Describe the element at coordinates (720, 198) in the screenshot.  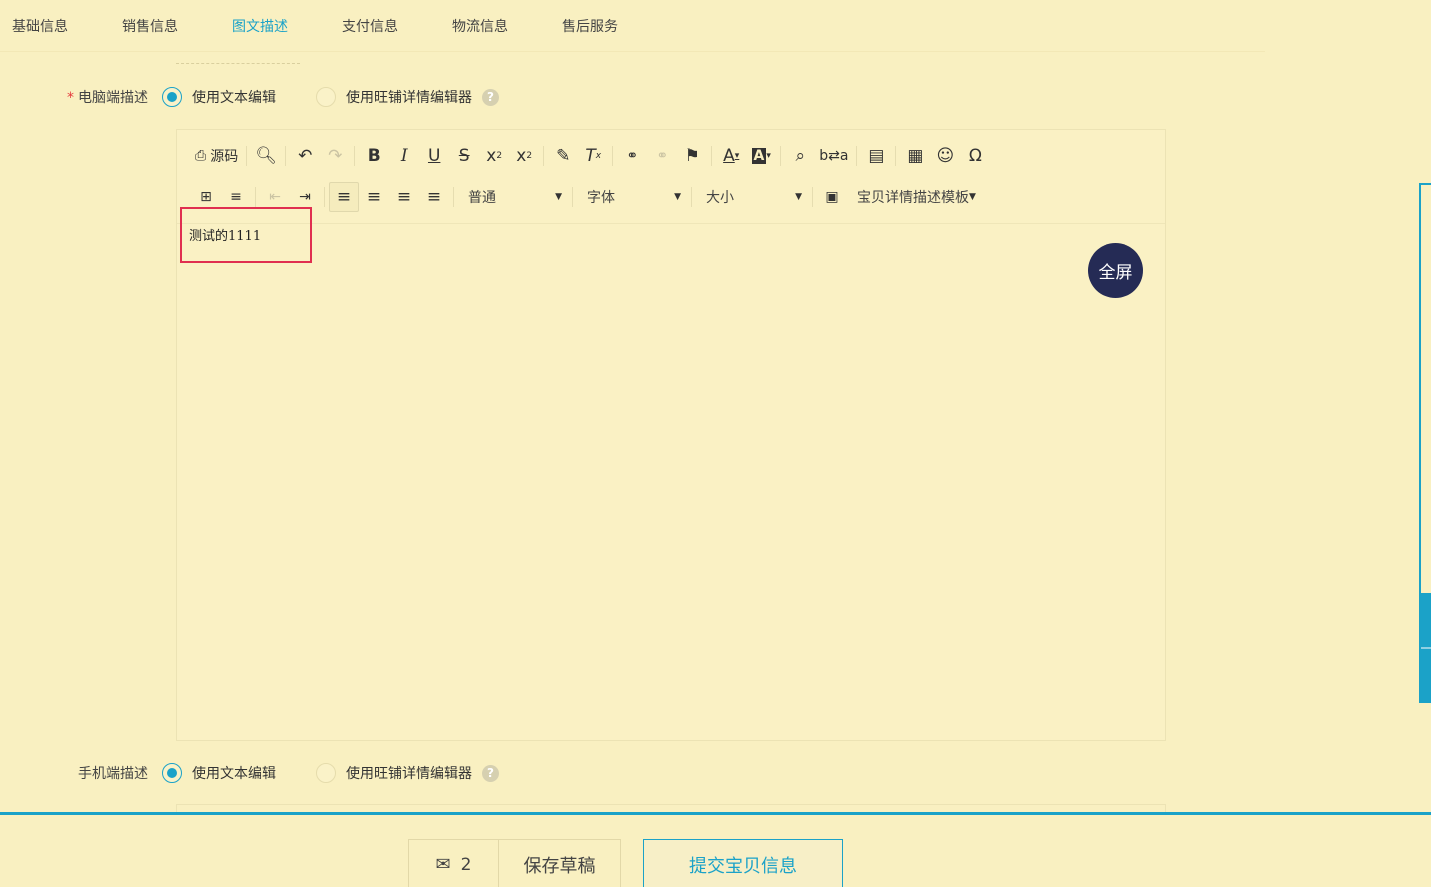
I see `font-size-value: 大小` at that location.